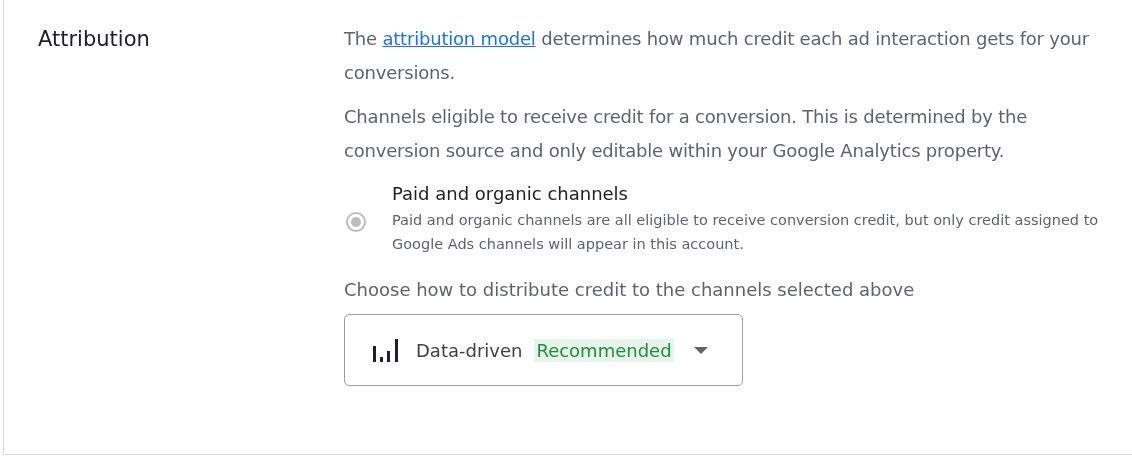  I want to click on select-value: Data-driven, so click(469, 350).